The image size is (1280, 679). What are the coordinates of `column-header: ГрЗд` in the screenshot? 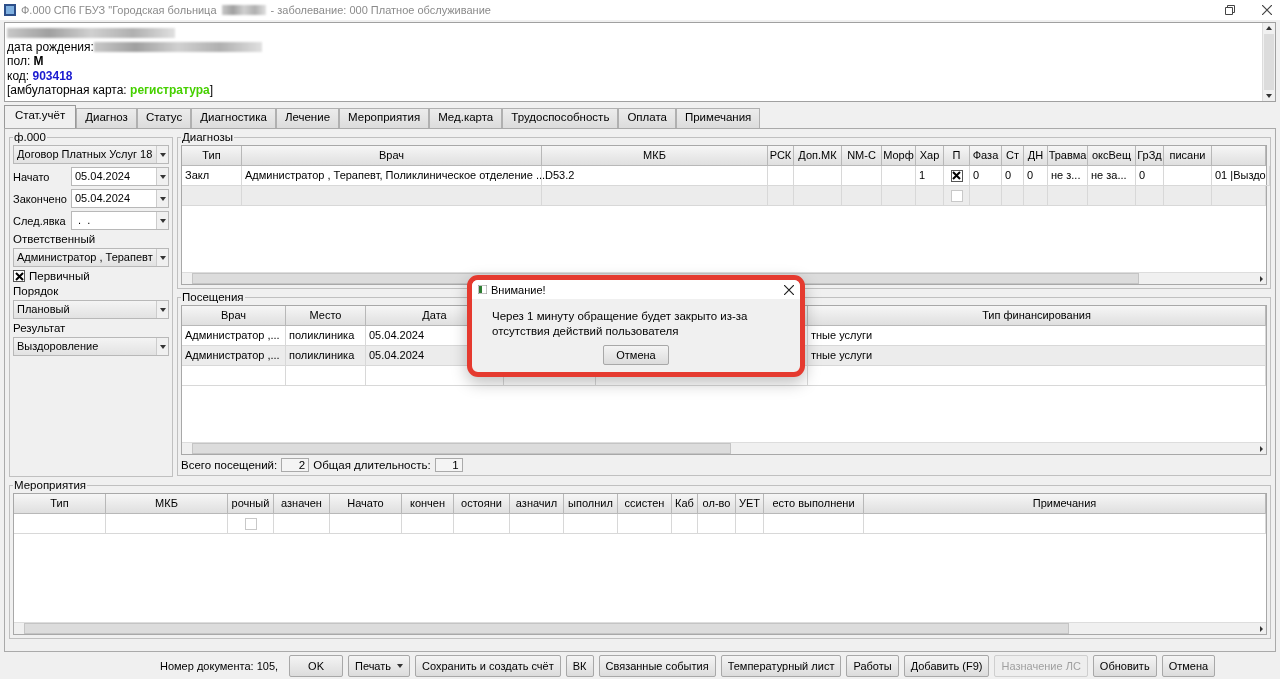 It's located at (1150, 156).